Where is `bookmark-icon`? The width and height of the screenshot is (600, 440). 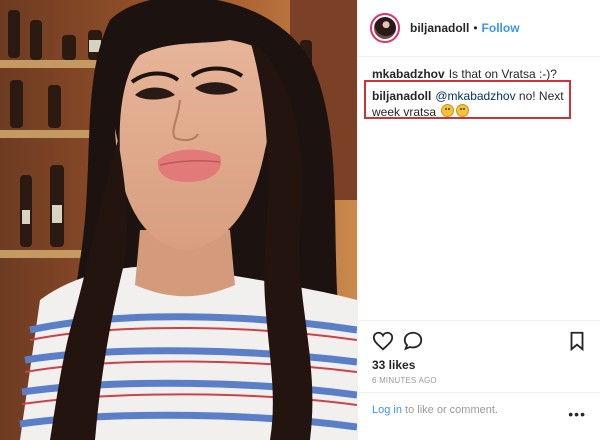 bookmark-icon is located at coordinates (577, 341).